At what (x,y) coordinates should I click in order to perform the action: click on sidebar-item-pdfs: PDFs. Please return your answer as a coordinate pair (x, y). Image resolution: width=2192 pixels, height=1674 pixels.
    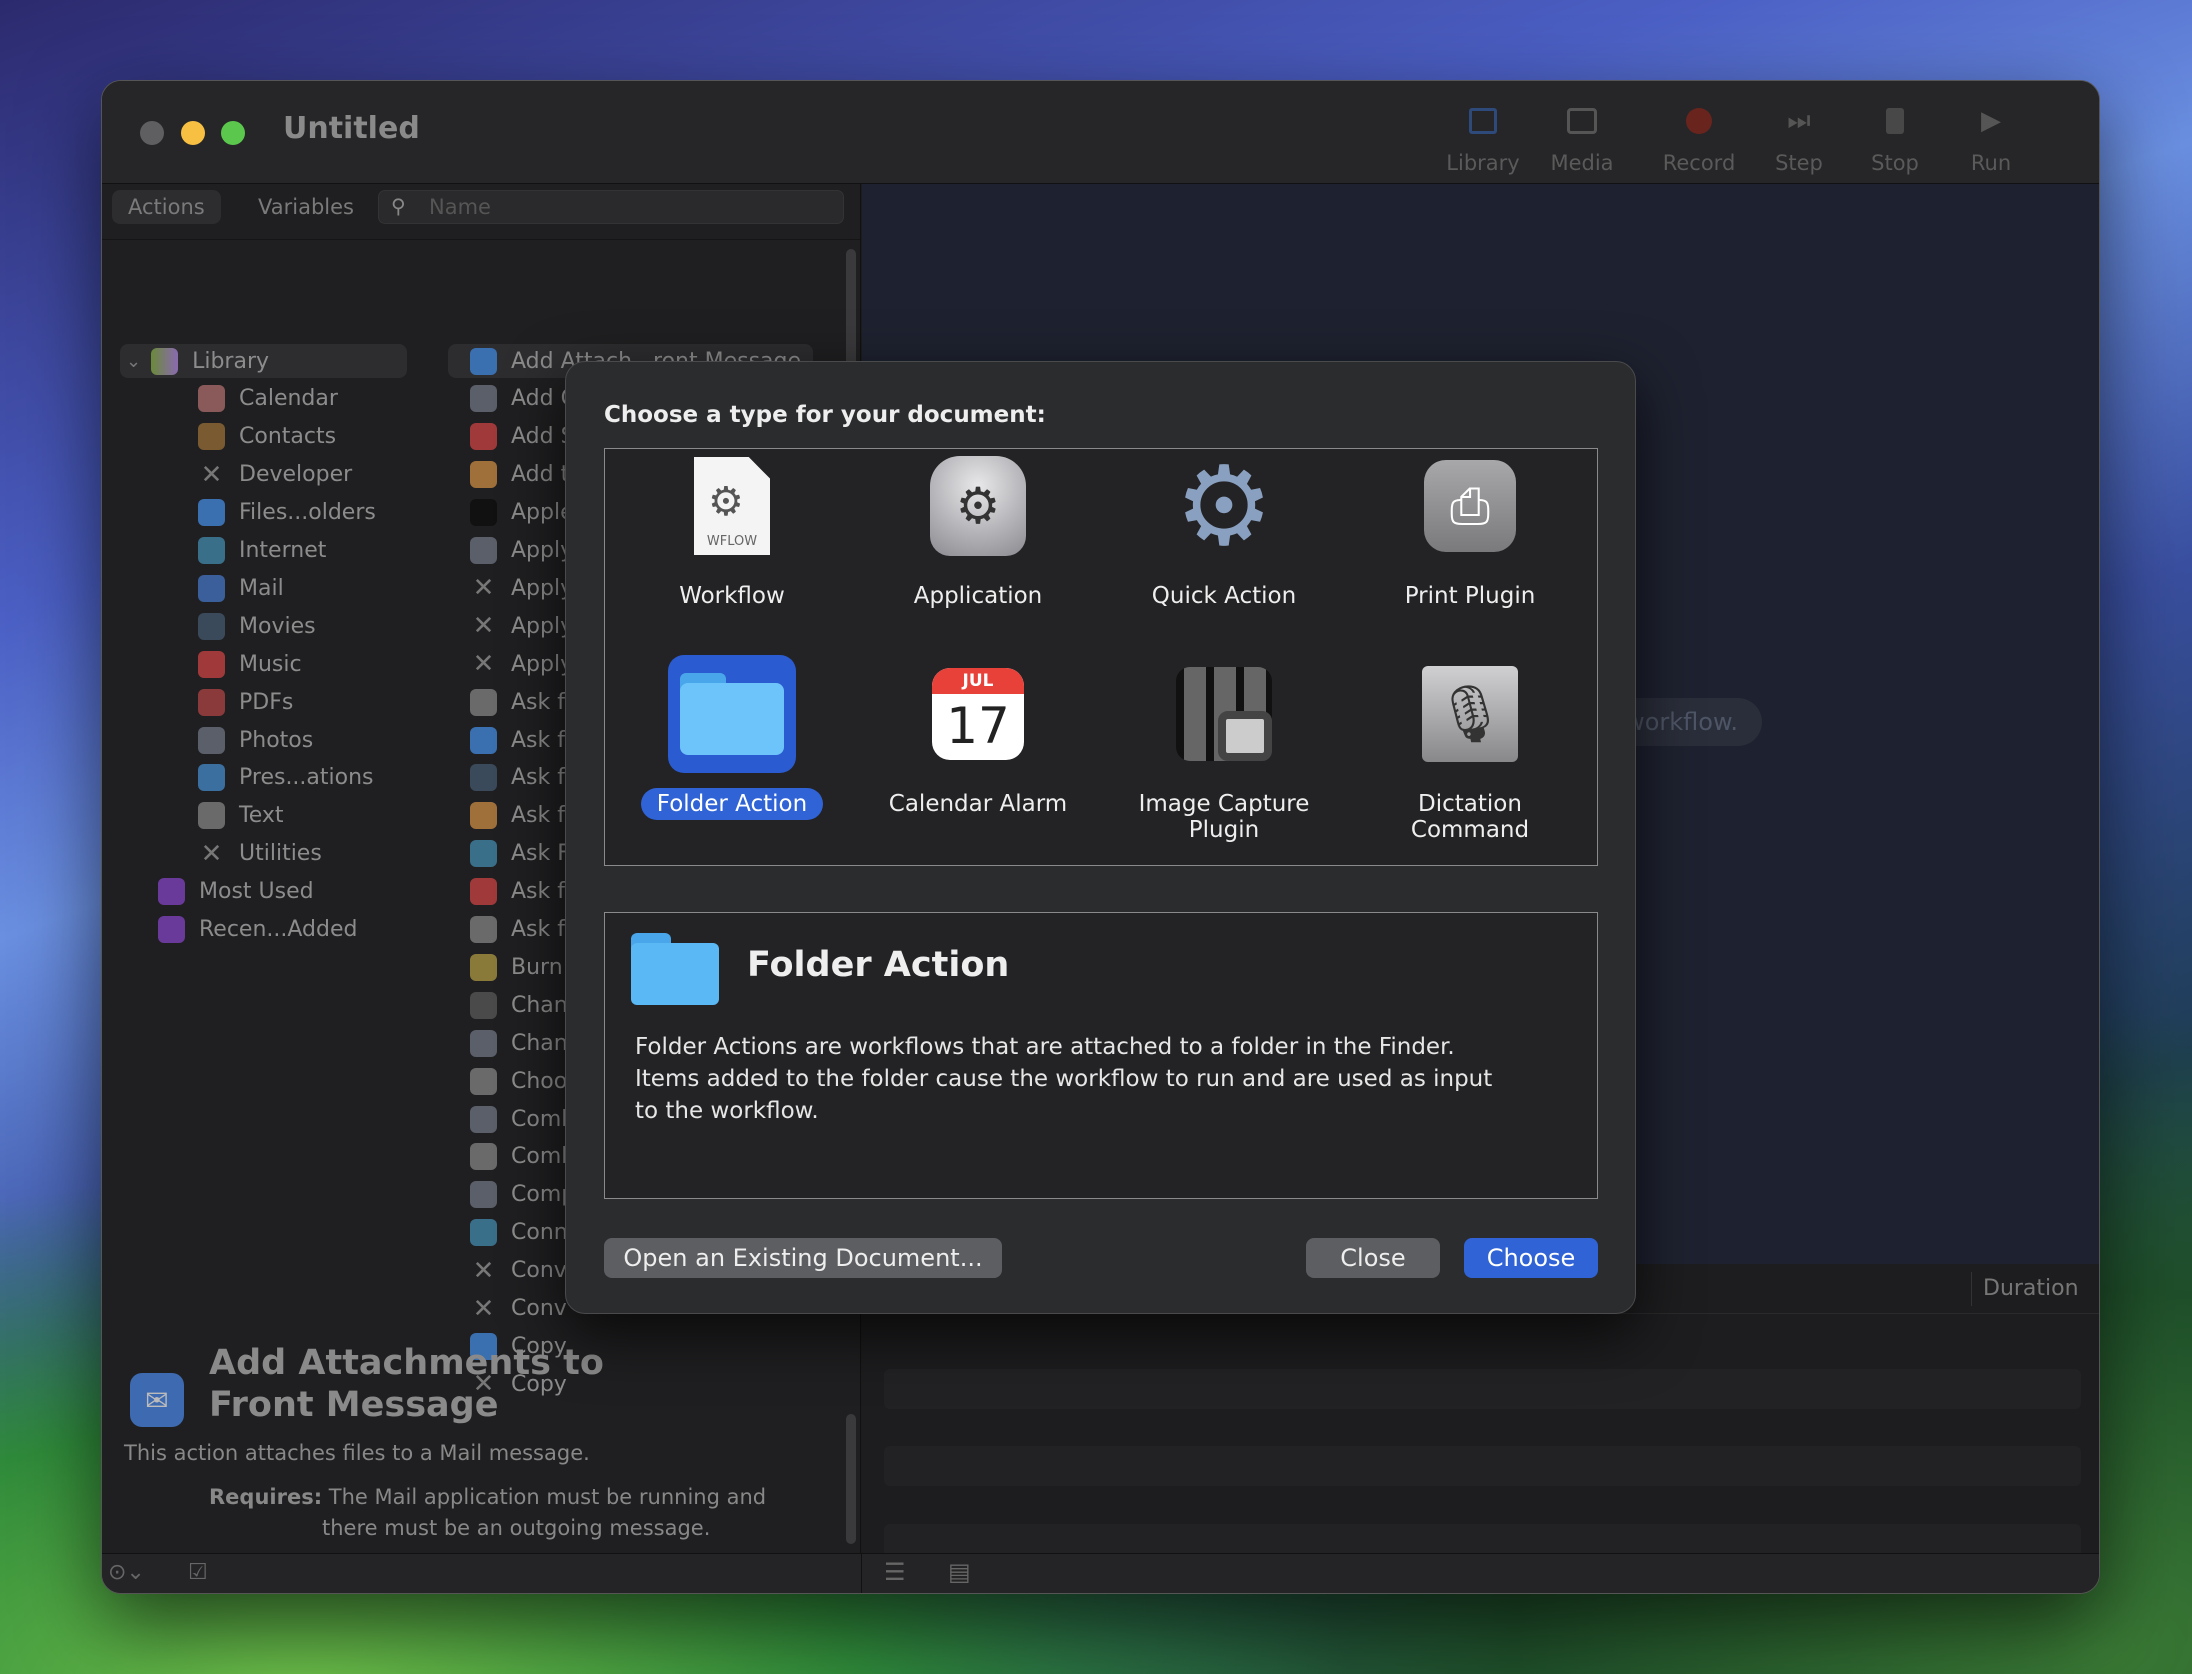
    Looking at the image, I should click on (245, 702).